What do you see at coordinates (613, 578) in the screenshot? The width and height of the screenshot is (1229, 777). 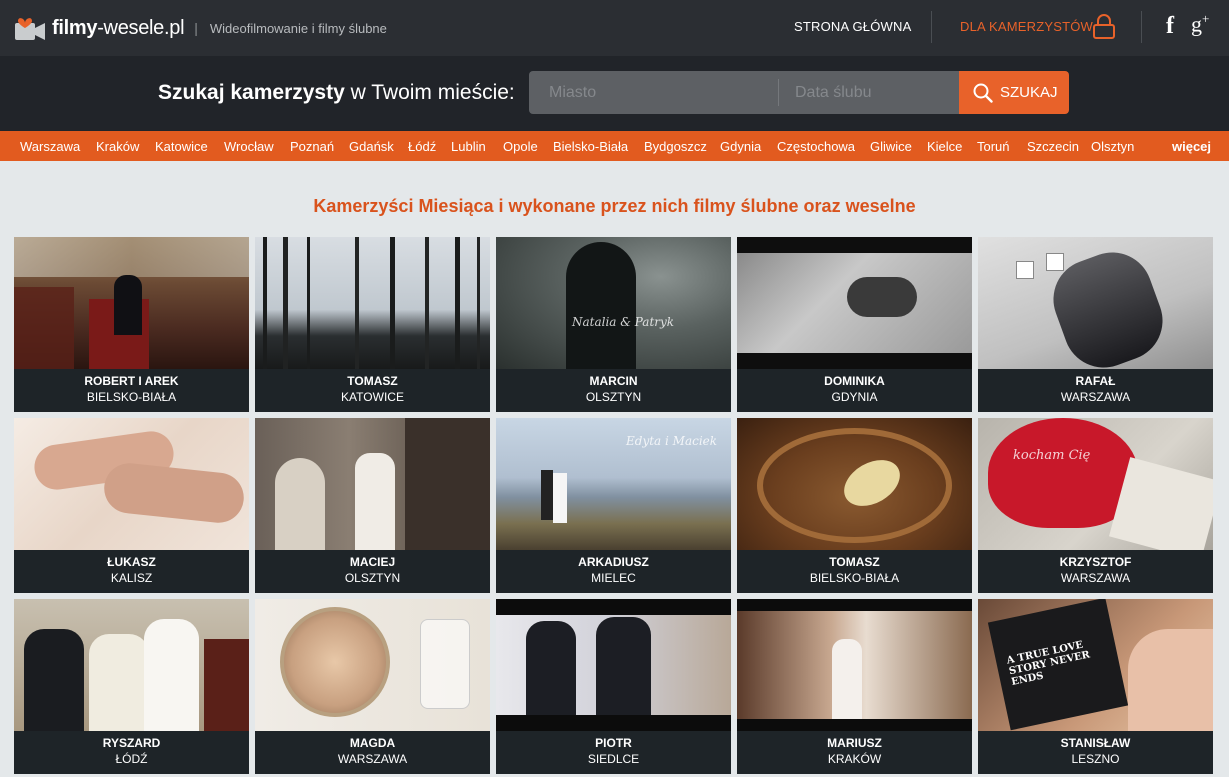 I see `videographer-city: MIELEC` at bounding box center [613, 578].